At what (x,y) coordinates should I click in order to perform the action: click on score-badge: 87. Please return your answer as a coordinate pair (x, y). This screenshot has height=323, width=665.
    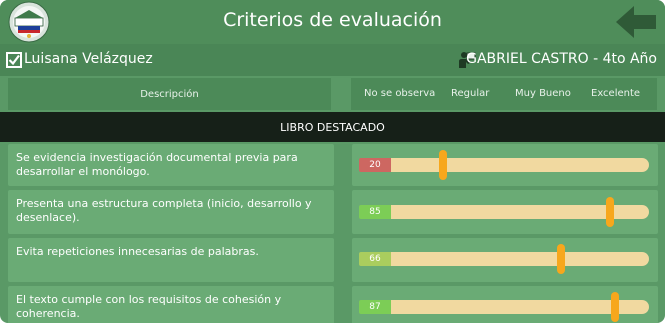
    Looking at the image, I should click on (375, 307).